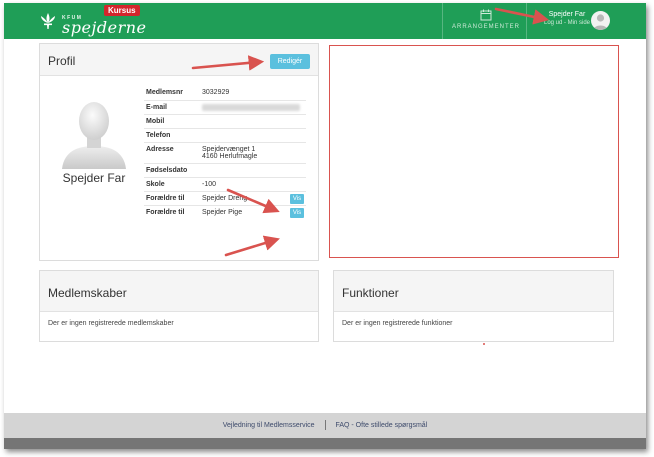 This screenshot has width=654, height=457. What do you see at coordinates (122, 10) in the screenshot?
I see `course-badge: Kursus` at bounding box center [122, 10].